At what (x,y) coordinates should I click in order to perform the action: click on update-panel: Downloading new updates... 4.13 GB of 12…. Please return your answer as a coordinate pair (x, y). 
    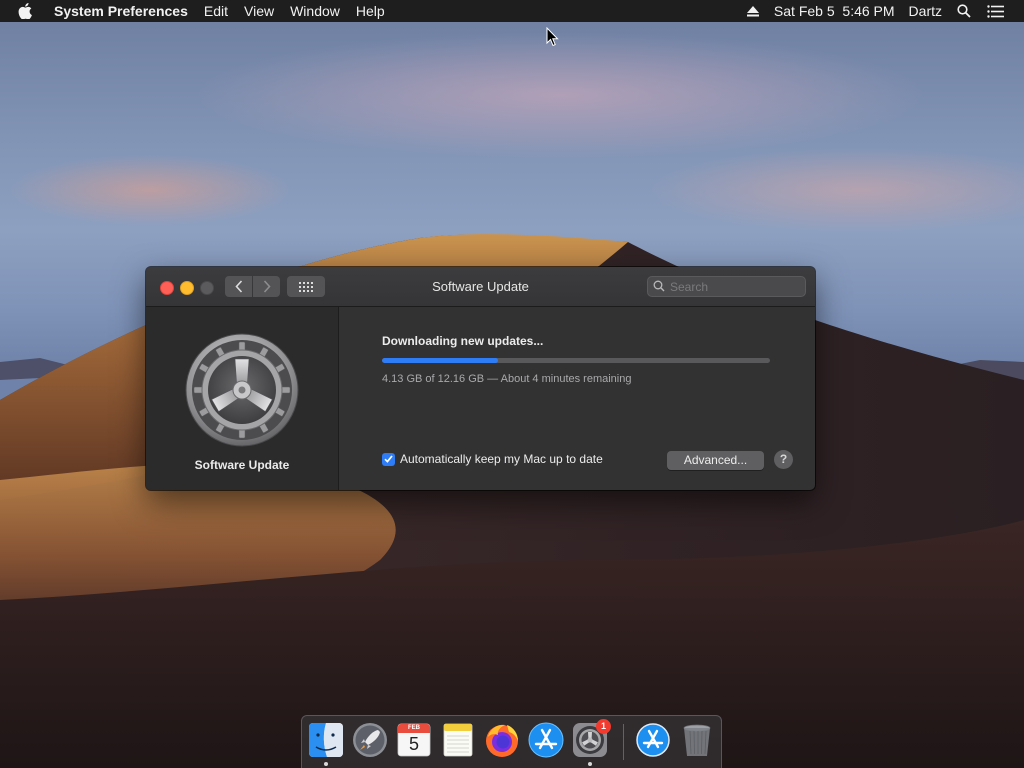
    Looking at the image, I should click on (577, 398).